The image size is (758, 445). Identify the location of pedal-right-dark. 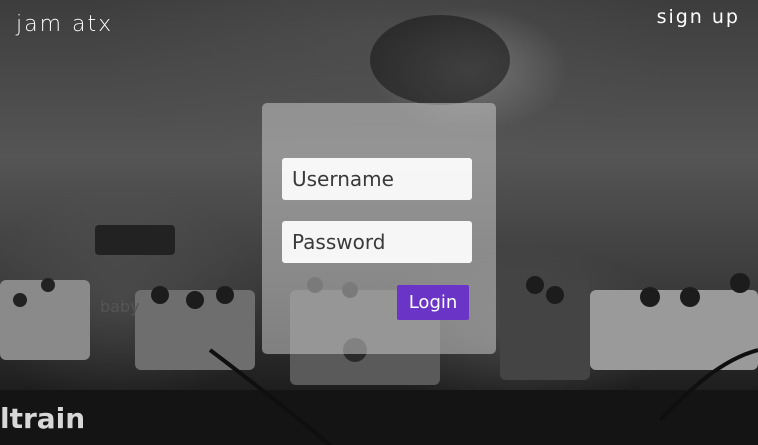
(545, 330).